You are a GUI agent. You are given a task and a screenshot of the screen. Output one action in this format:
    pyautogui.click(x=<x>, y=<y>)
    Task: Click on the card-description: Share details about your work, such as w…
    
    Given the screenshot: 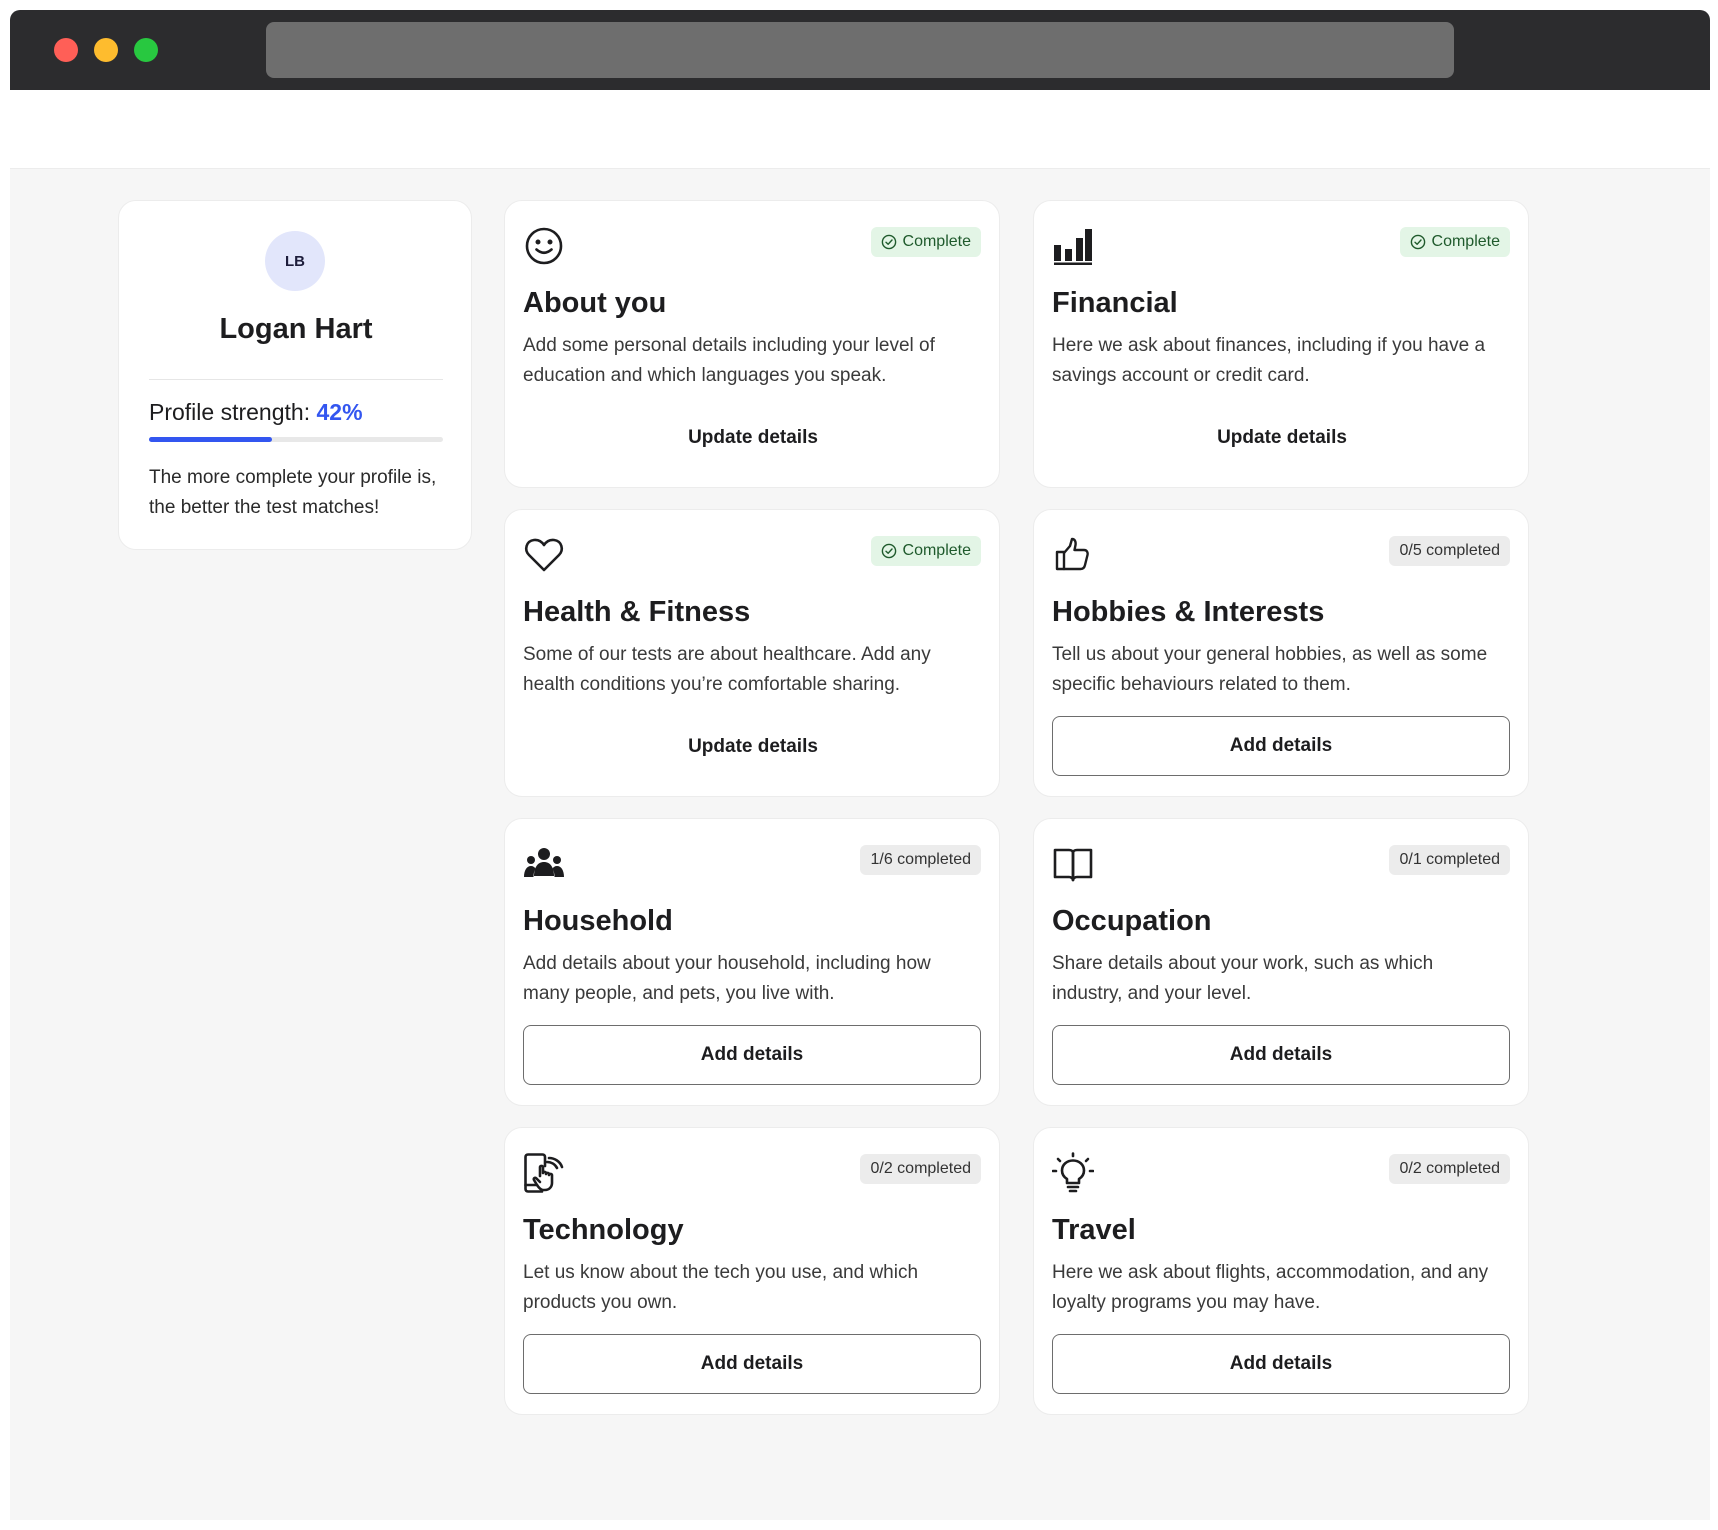 What is the action you would take?
    pyautogui.click(x=1243, y=978)
    